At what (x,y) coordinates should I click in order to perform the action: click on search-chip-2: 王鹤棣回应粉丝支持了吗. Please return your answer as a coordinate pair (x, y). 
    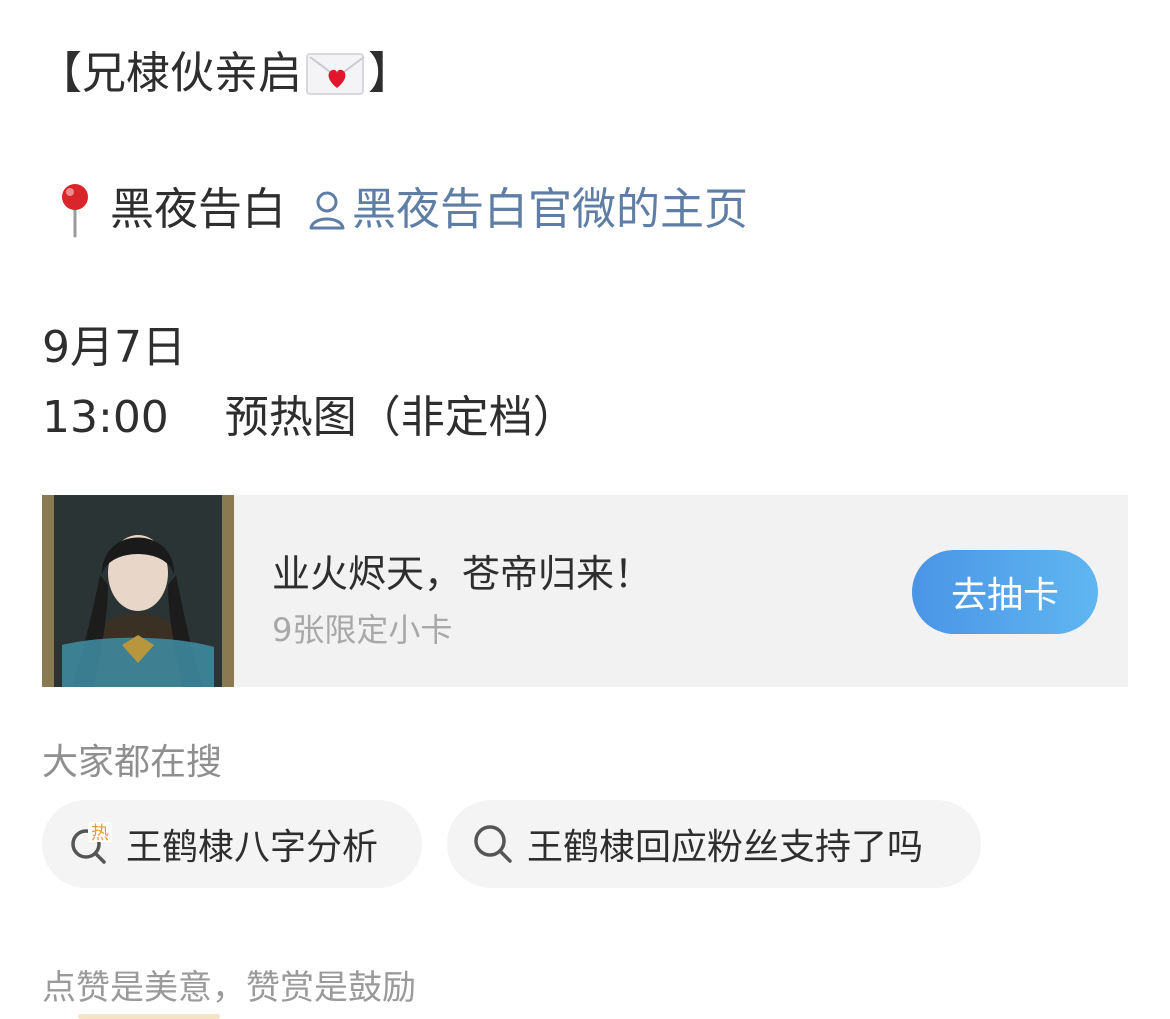
    Looking at the image, I should click on (714, 844).